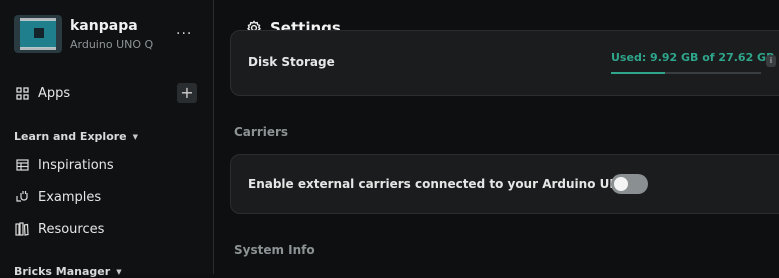 Image resolution: width=779 pixels, height=278 pixels. I want to click on section-learn-explore: Learn and Explore ▼, so click(76, 136).